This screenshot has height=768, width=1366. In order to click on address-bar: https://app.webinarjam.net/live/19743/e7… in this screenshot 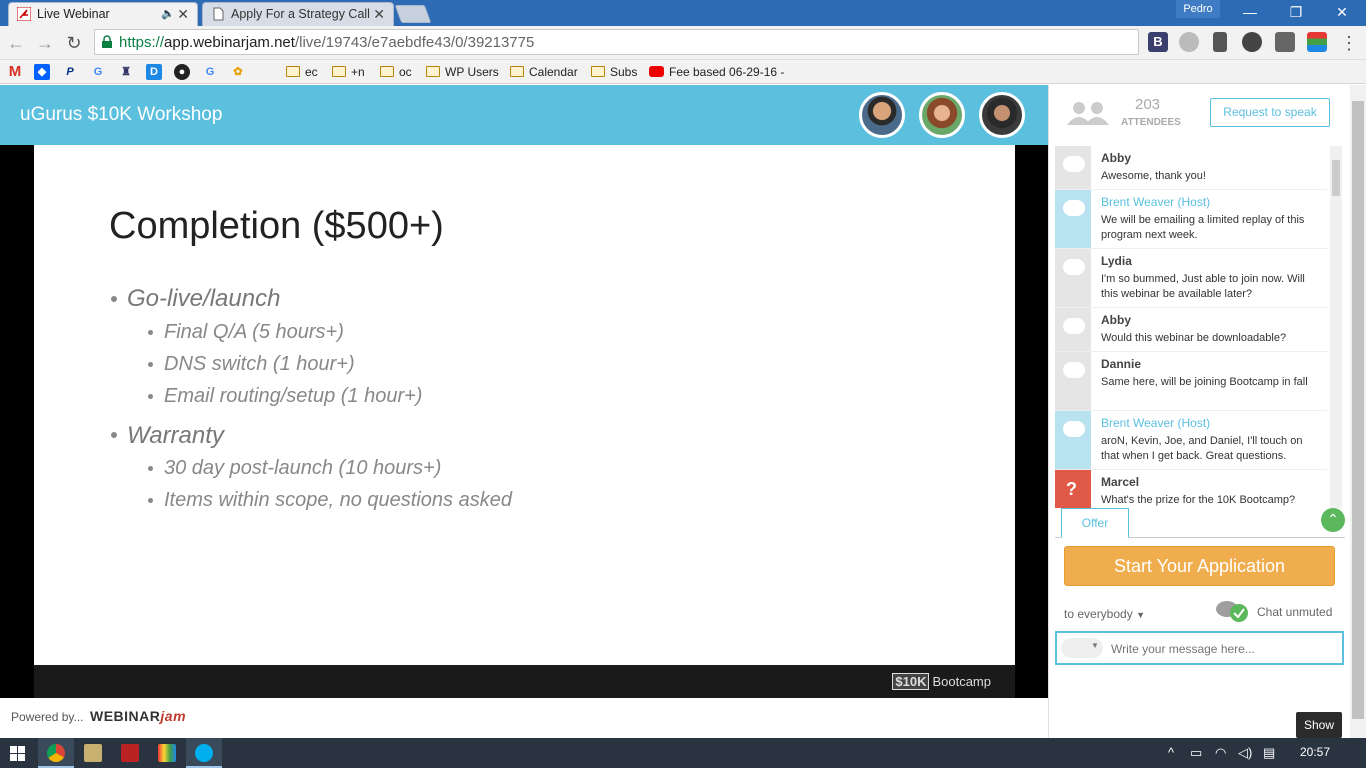, I will do `click(616, 42)`.